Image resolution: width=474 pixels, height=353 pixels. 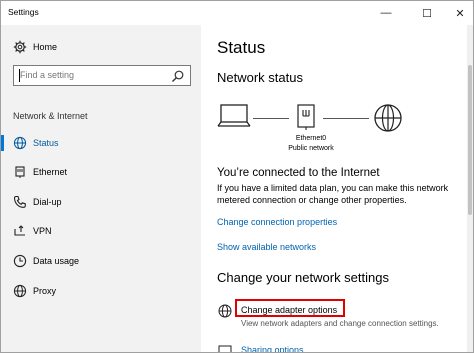 What do you see at coordinates (266, 247) in the screenshot?
I see `show-available-networks-link: Show available networks` at bounding box center [266, 247].